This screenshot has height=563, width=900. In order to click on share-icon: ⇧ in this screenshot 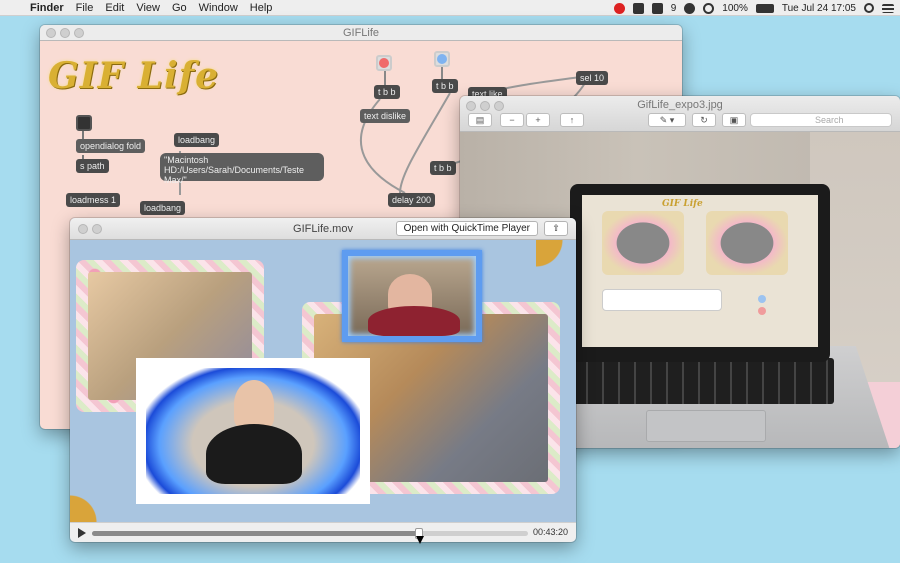, I will do `click(556, 228)`.